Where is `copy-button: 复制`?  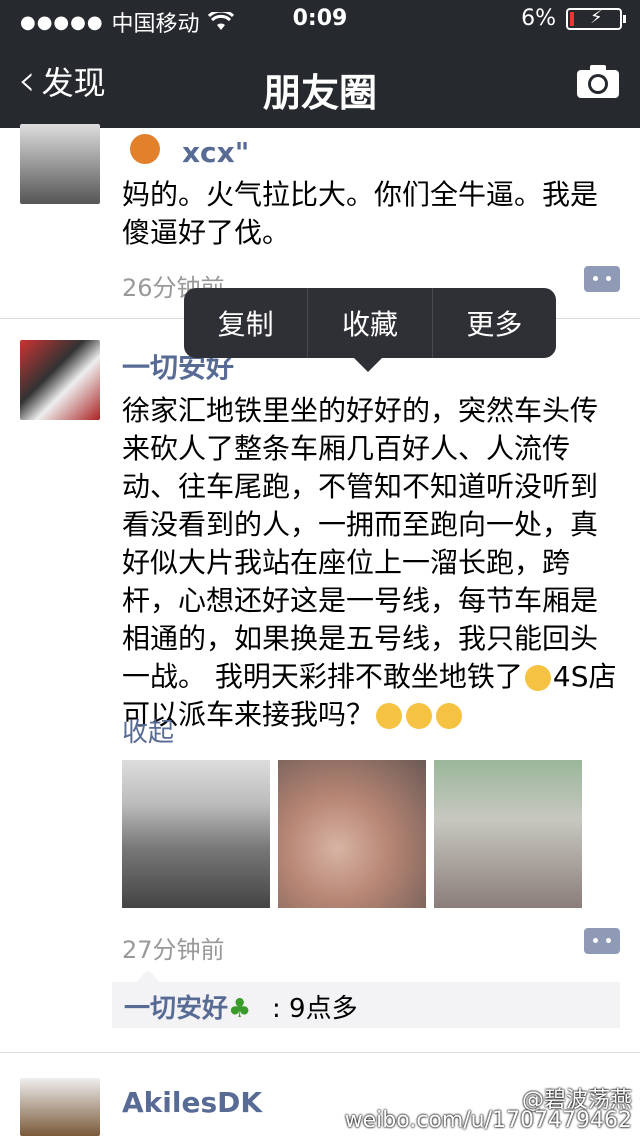 copy-button: 复制 is located at coordinates (246, 323).